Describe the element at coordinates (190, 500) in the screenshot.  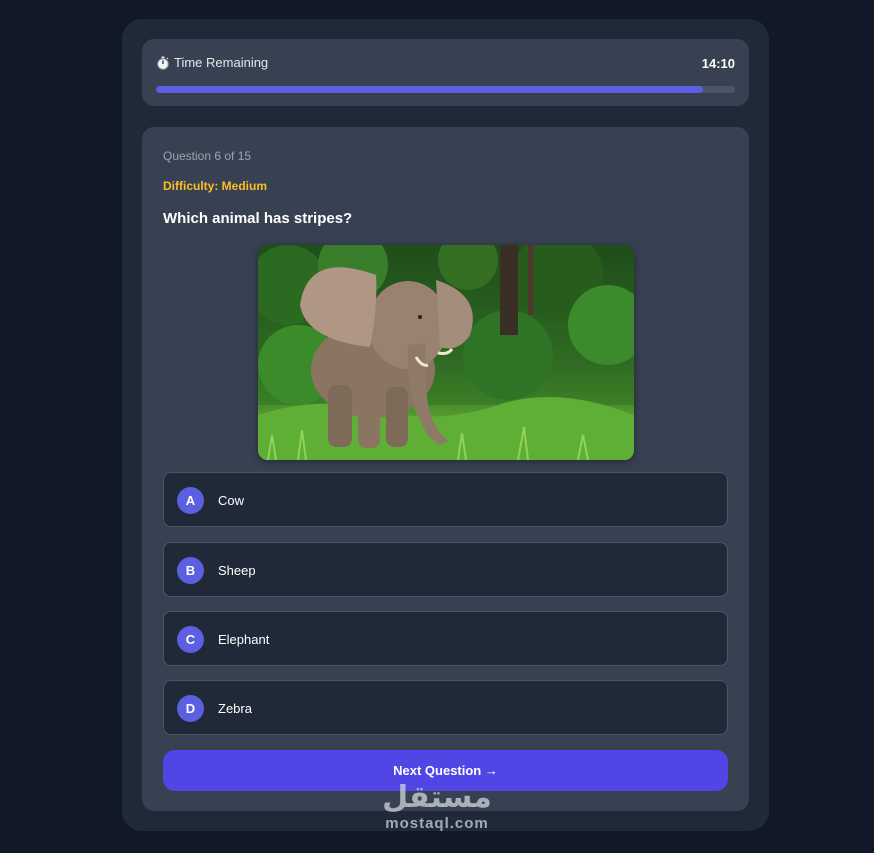
I see `option-letter-badge: A` at that location.